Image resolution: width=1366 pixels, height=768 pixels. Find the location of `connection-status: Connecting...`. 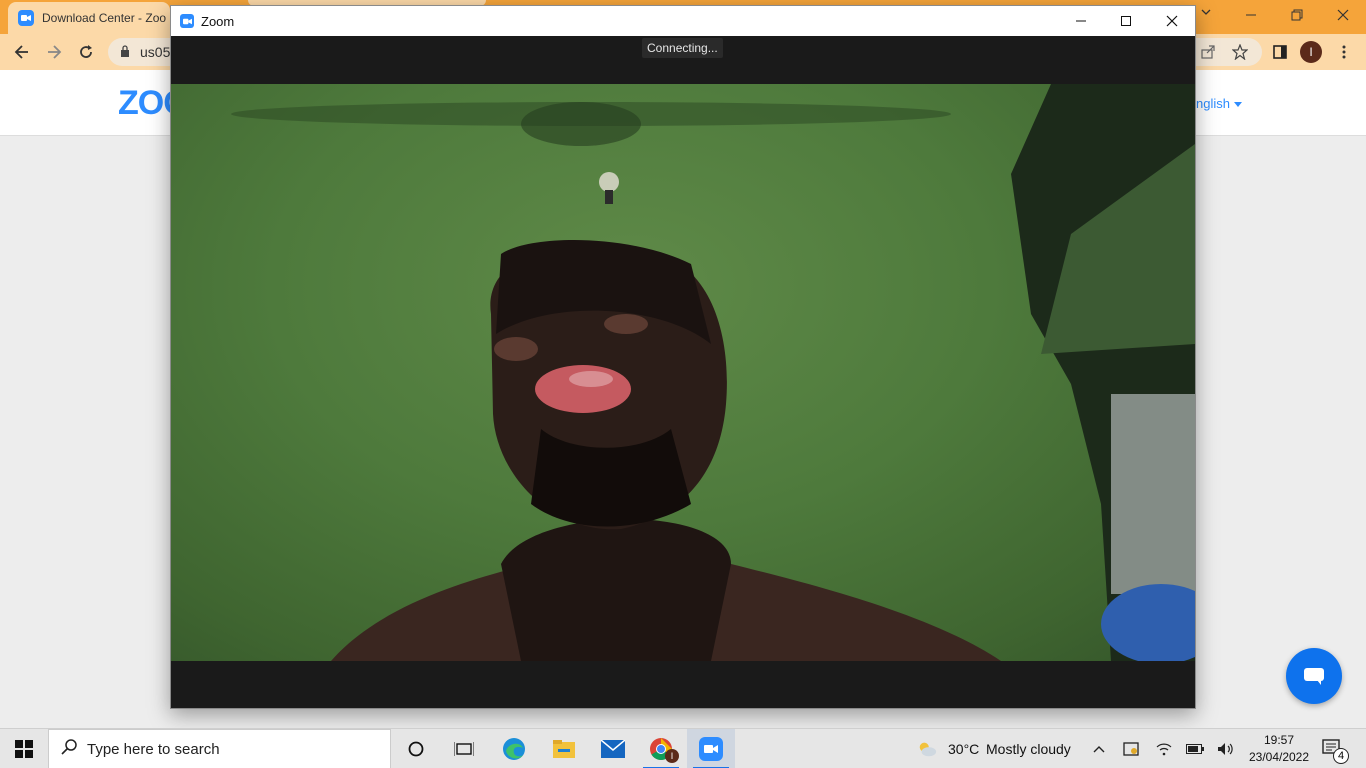

connection-status: Connecting... is located at coordinates (682, 48).